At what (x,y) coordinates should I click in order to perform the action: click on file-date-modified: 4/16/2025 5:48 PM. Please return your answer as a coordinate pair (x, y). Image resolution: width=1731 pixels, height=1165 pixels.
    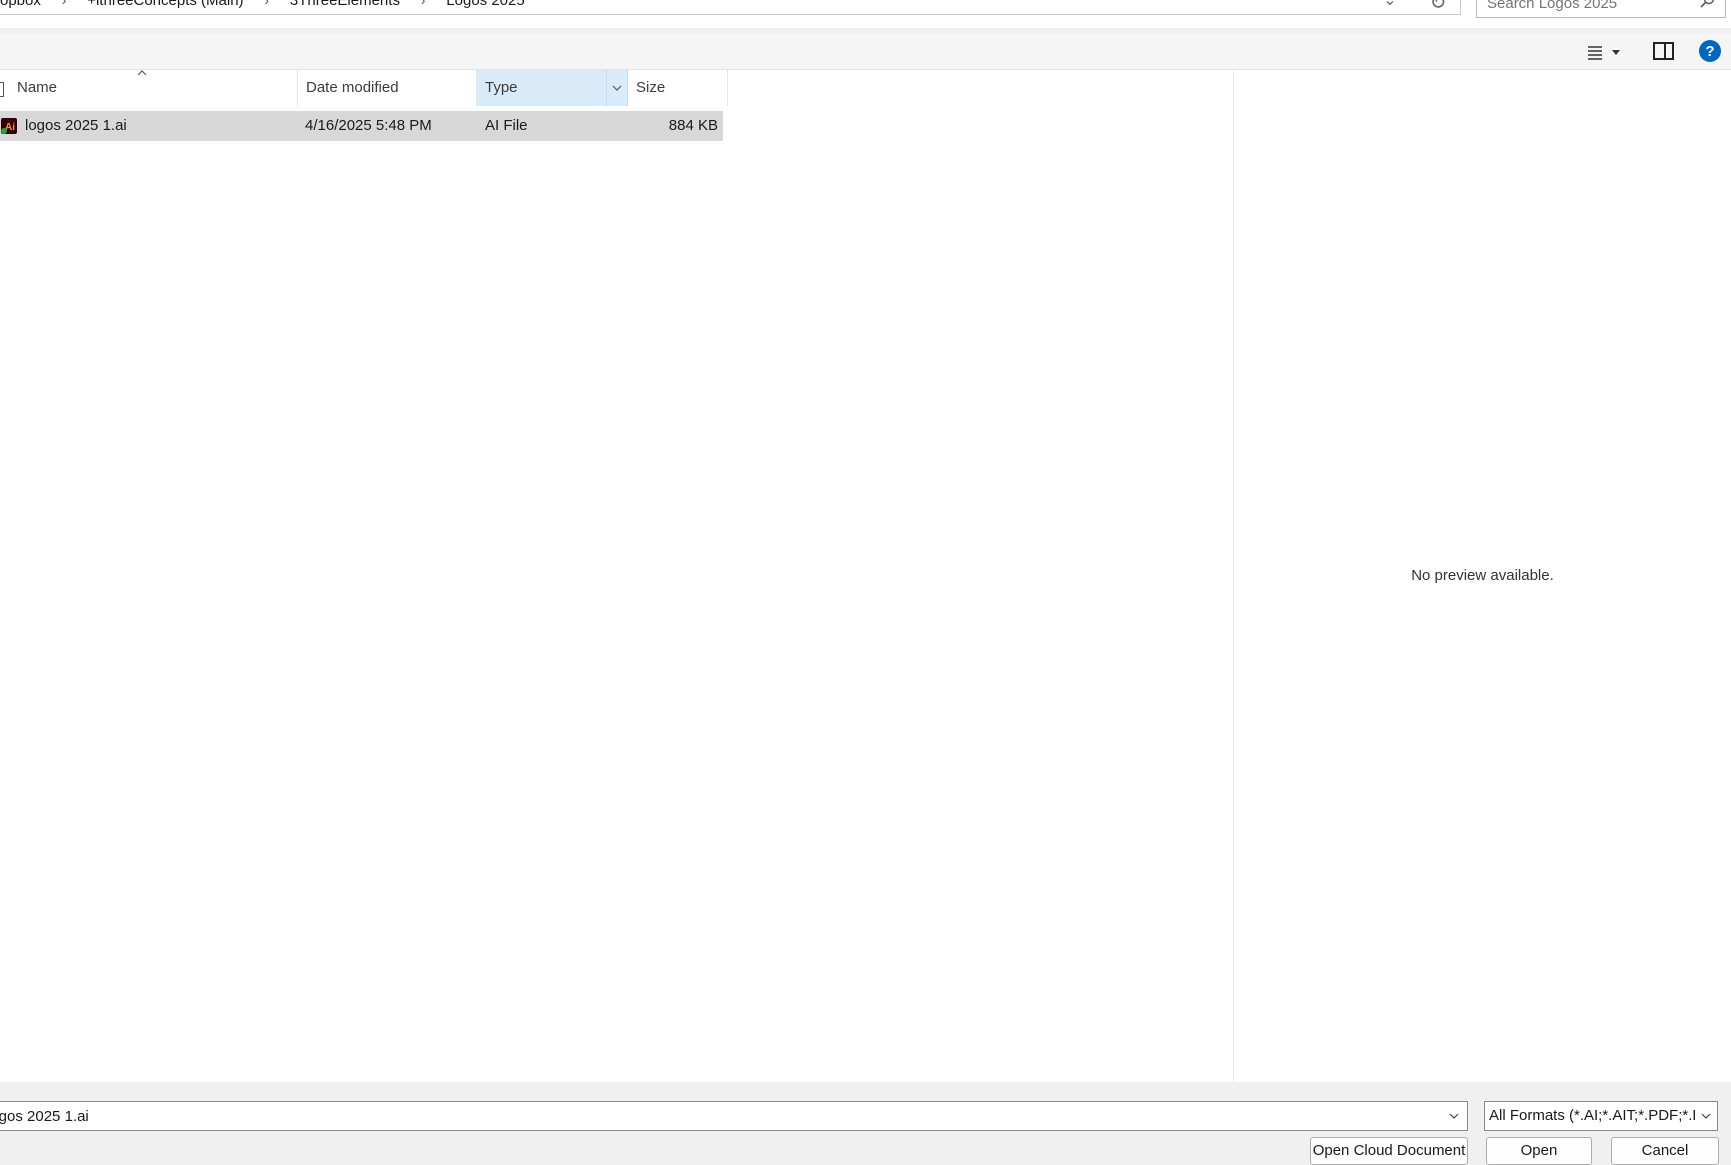
    Looking at the image, I should click on (368, 125).